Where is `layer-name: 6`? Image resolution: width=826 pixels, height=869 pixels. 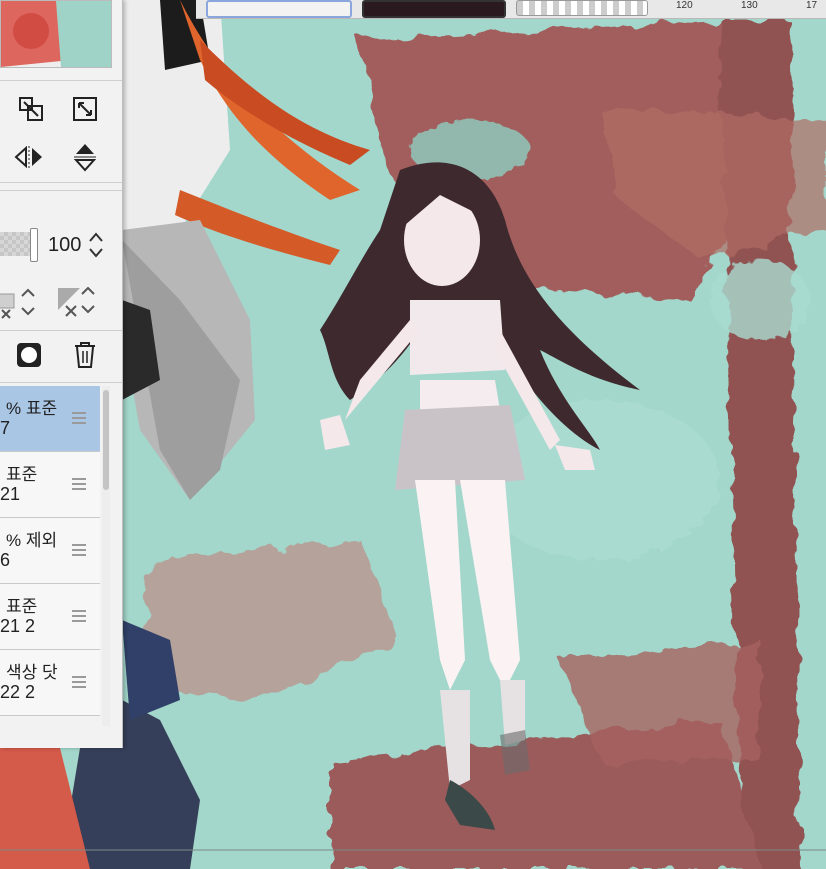
layer-name: 6 is located at coordinates (5, 560).